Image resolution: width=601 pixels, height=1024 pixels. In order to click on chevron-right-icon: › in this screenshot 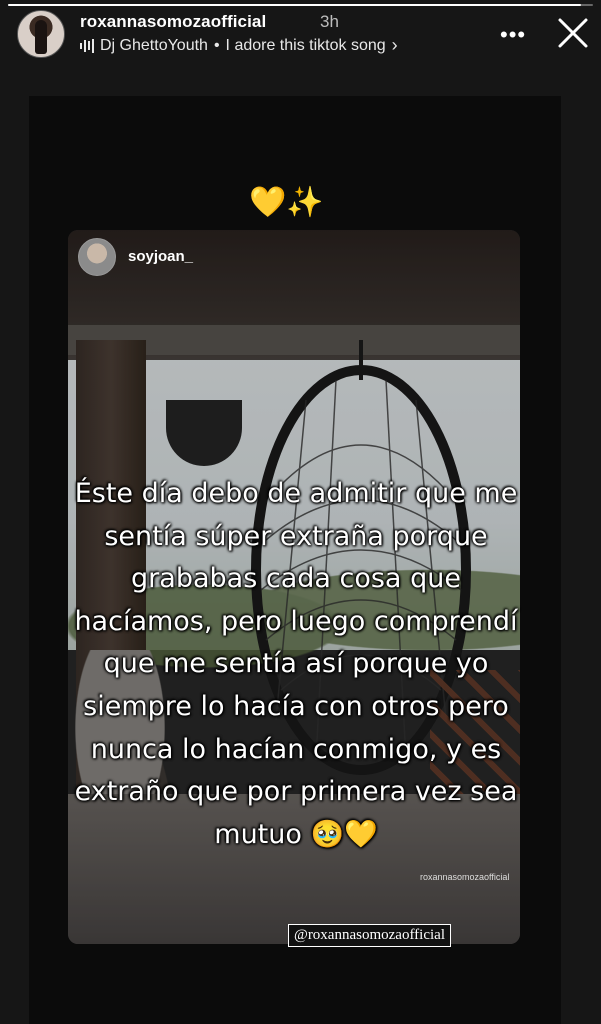, I will do `click(394, 45)`.